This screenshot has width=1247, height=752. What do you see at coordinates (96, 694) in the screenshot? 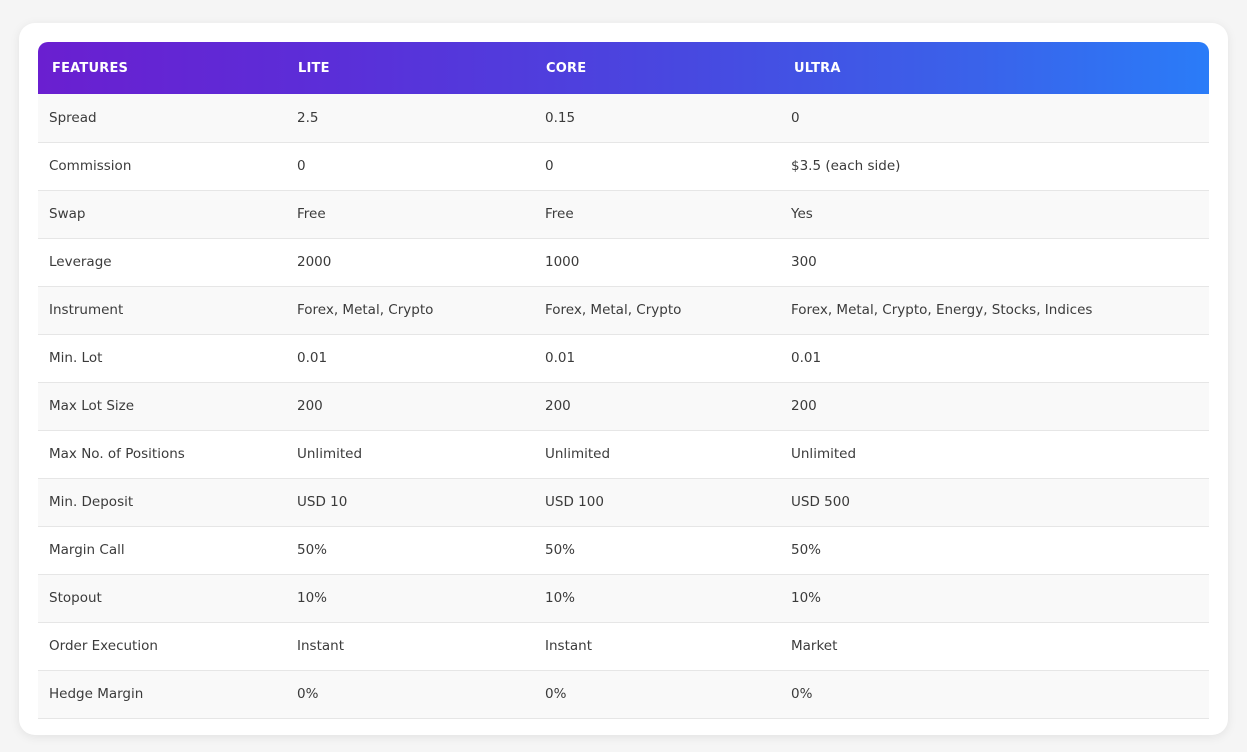
I see `cell-feature: Hedge Margin` at bounding box center [96, 694].